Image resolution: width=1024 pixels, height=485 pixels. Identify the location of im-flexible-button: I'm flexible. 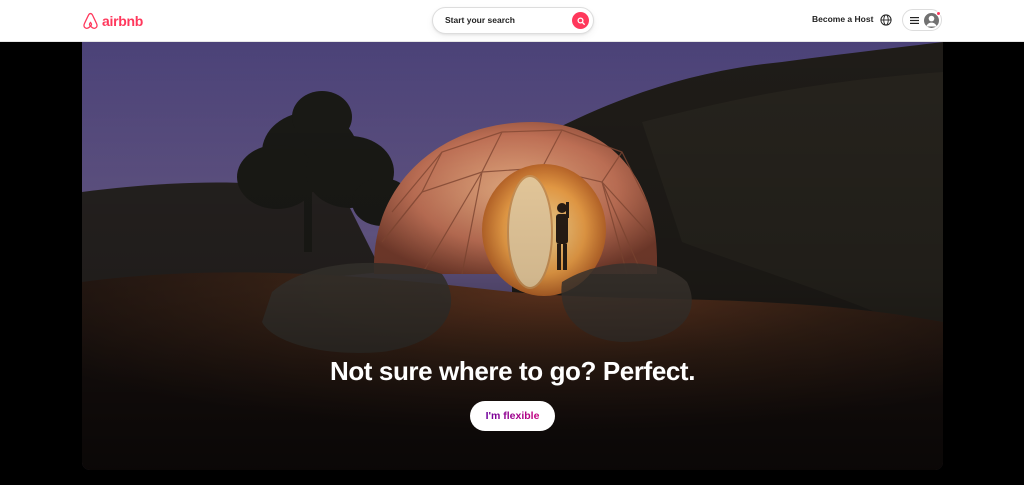
(512, 416).